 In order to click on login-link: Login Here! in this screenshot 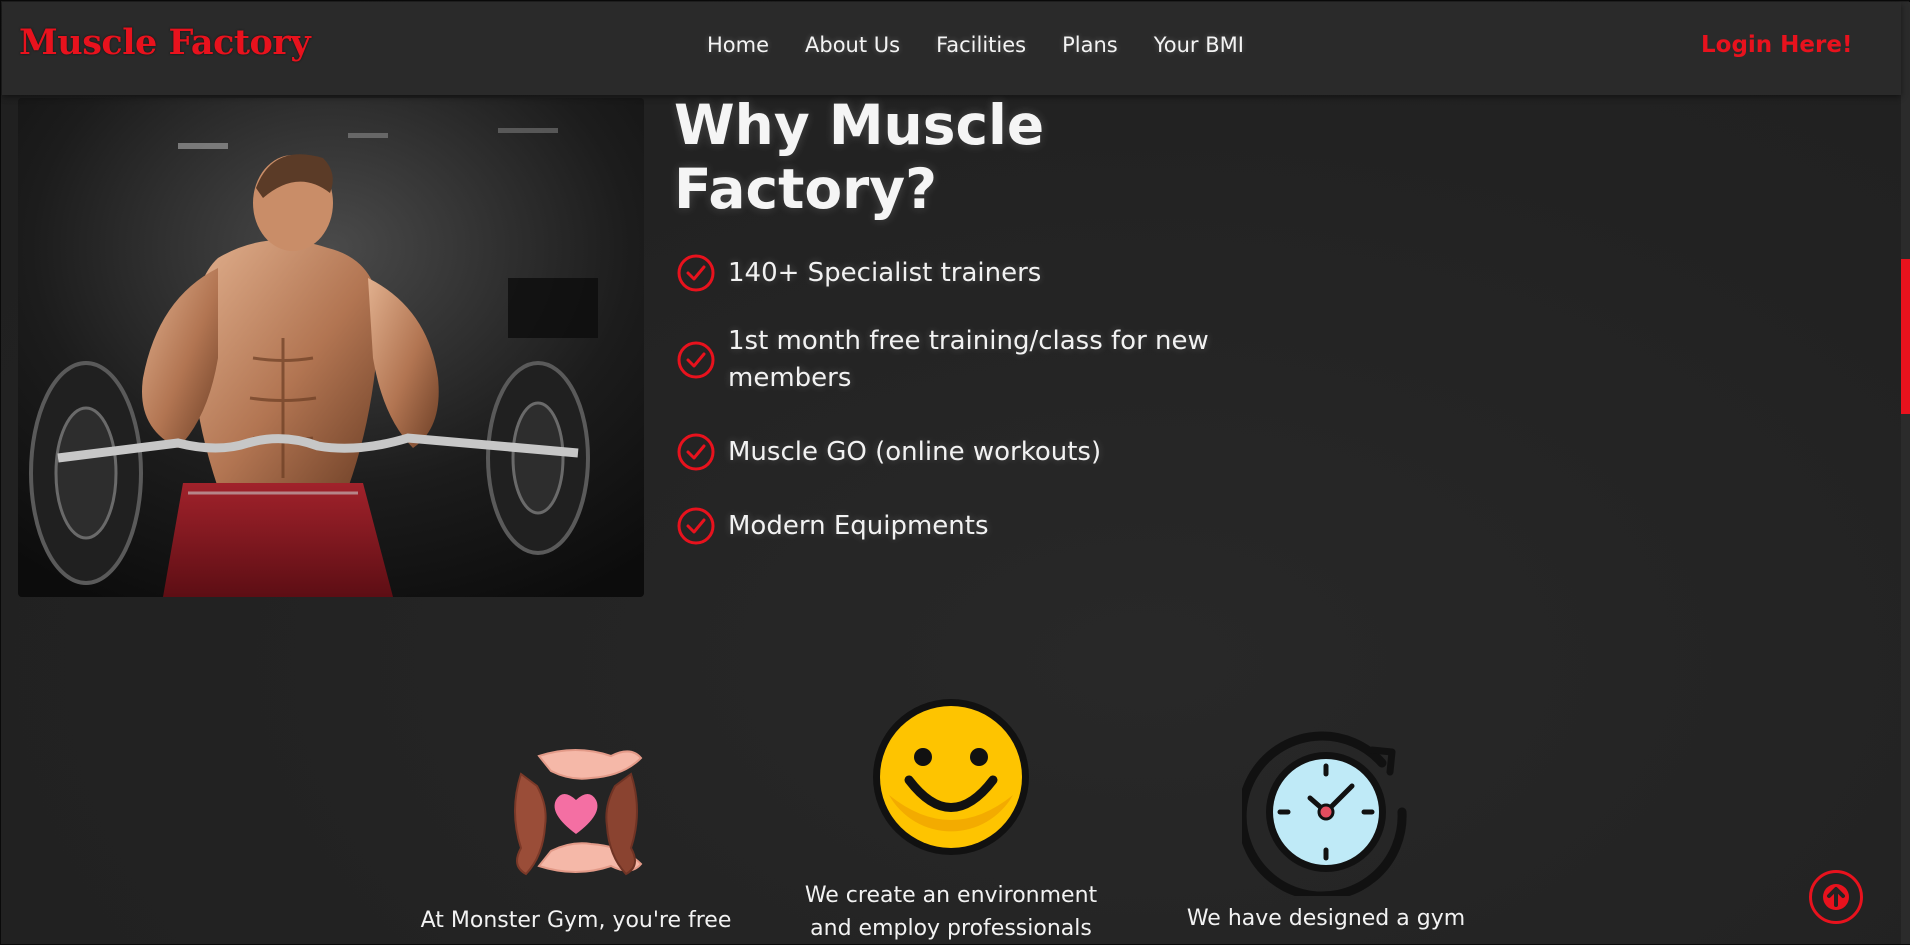, I will do `click(1776, 45)`.